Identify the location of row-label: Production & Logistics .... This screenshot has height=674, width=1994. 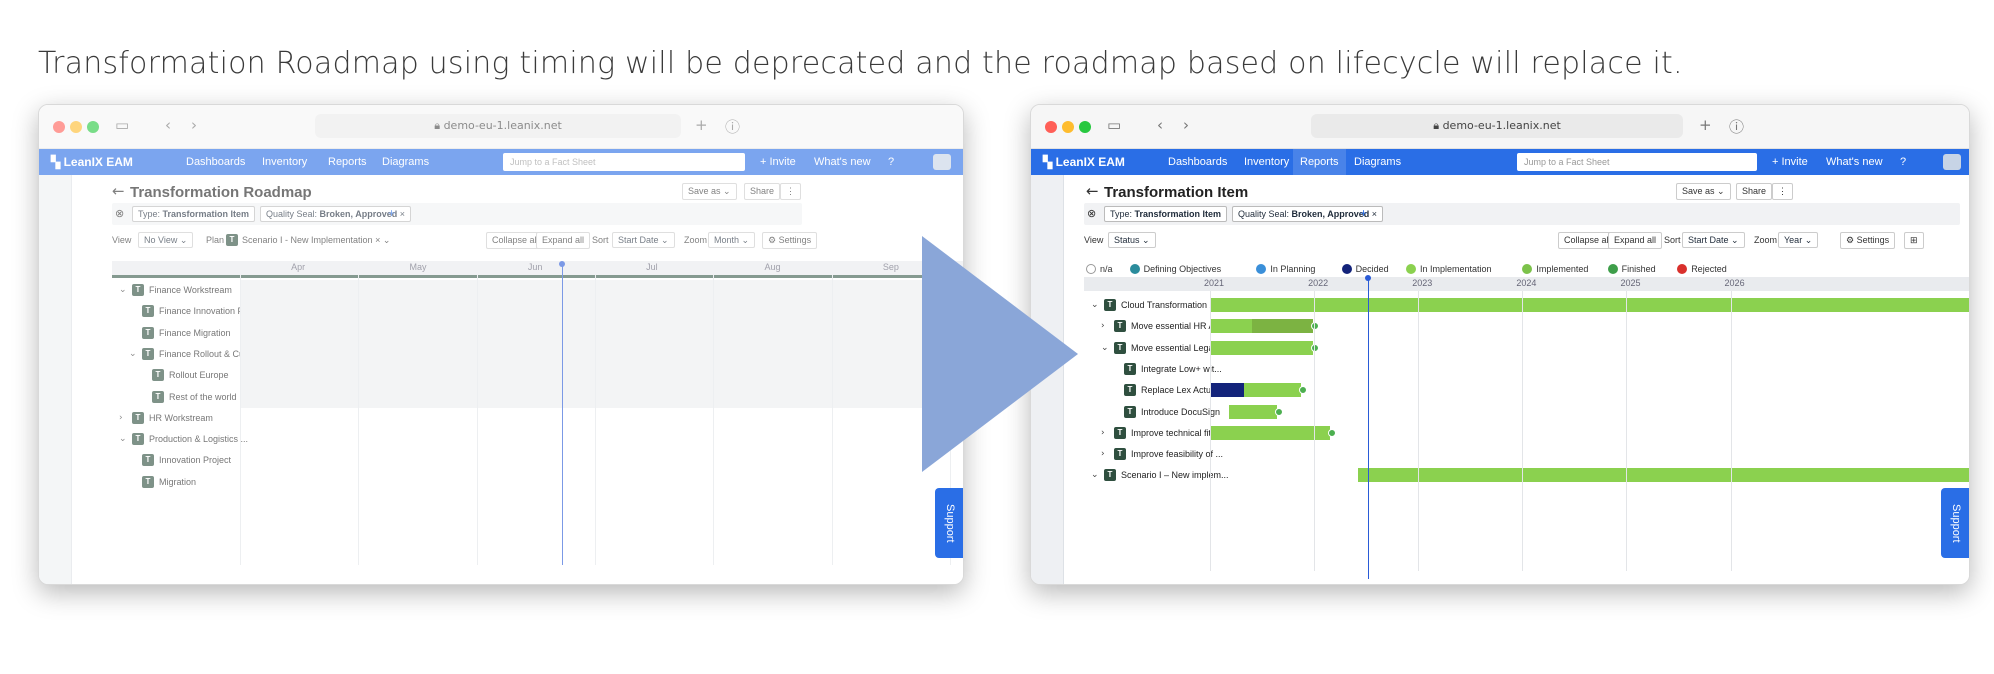
(198, 439).